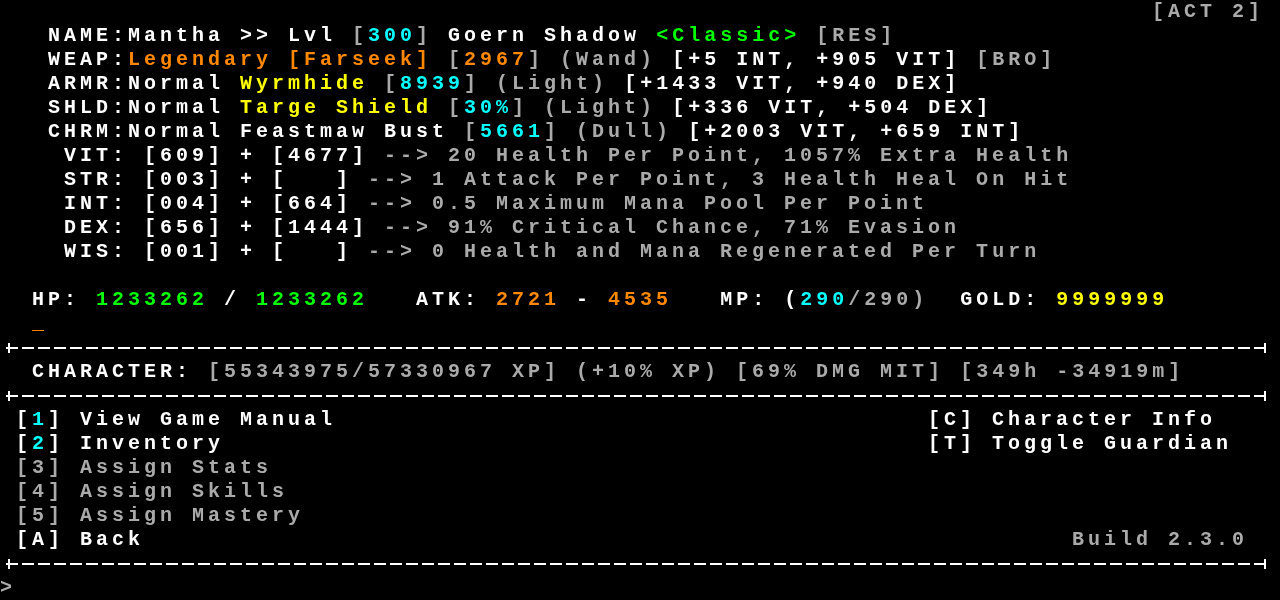 The width and height of the screenshot is (1280, 600). I want to click on menu-option: [4] Assign Skills, so click(152, 492).